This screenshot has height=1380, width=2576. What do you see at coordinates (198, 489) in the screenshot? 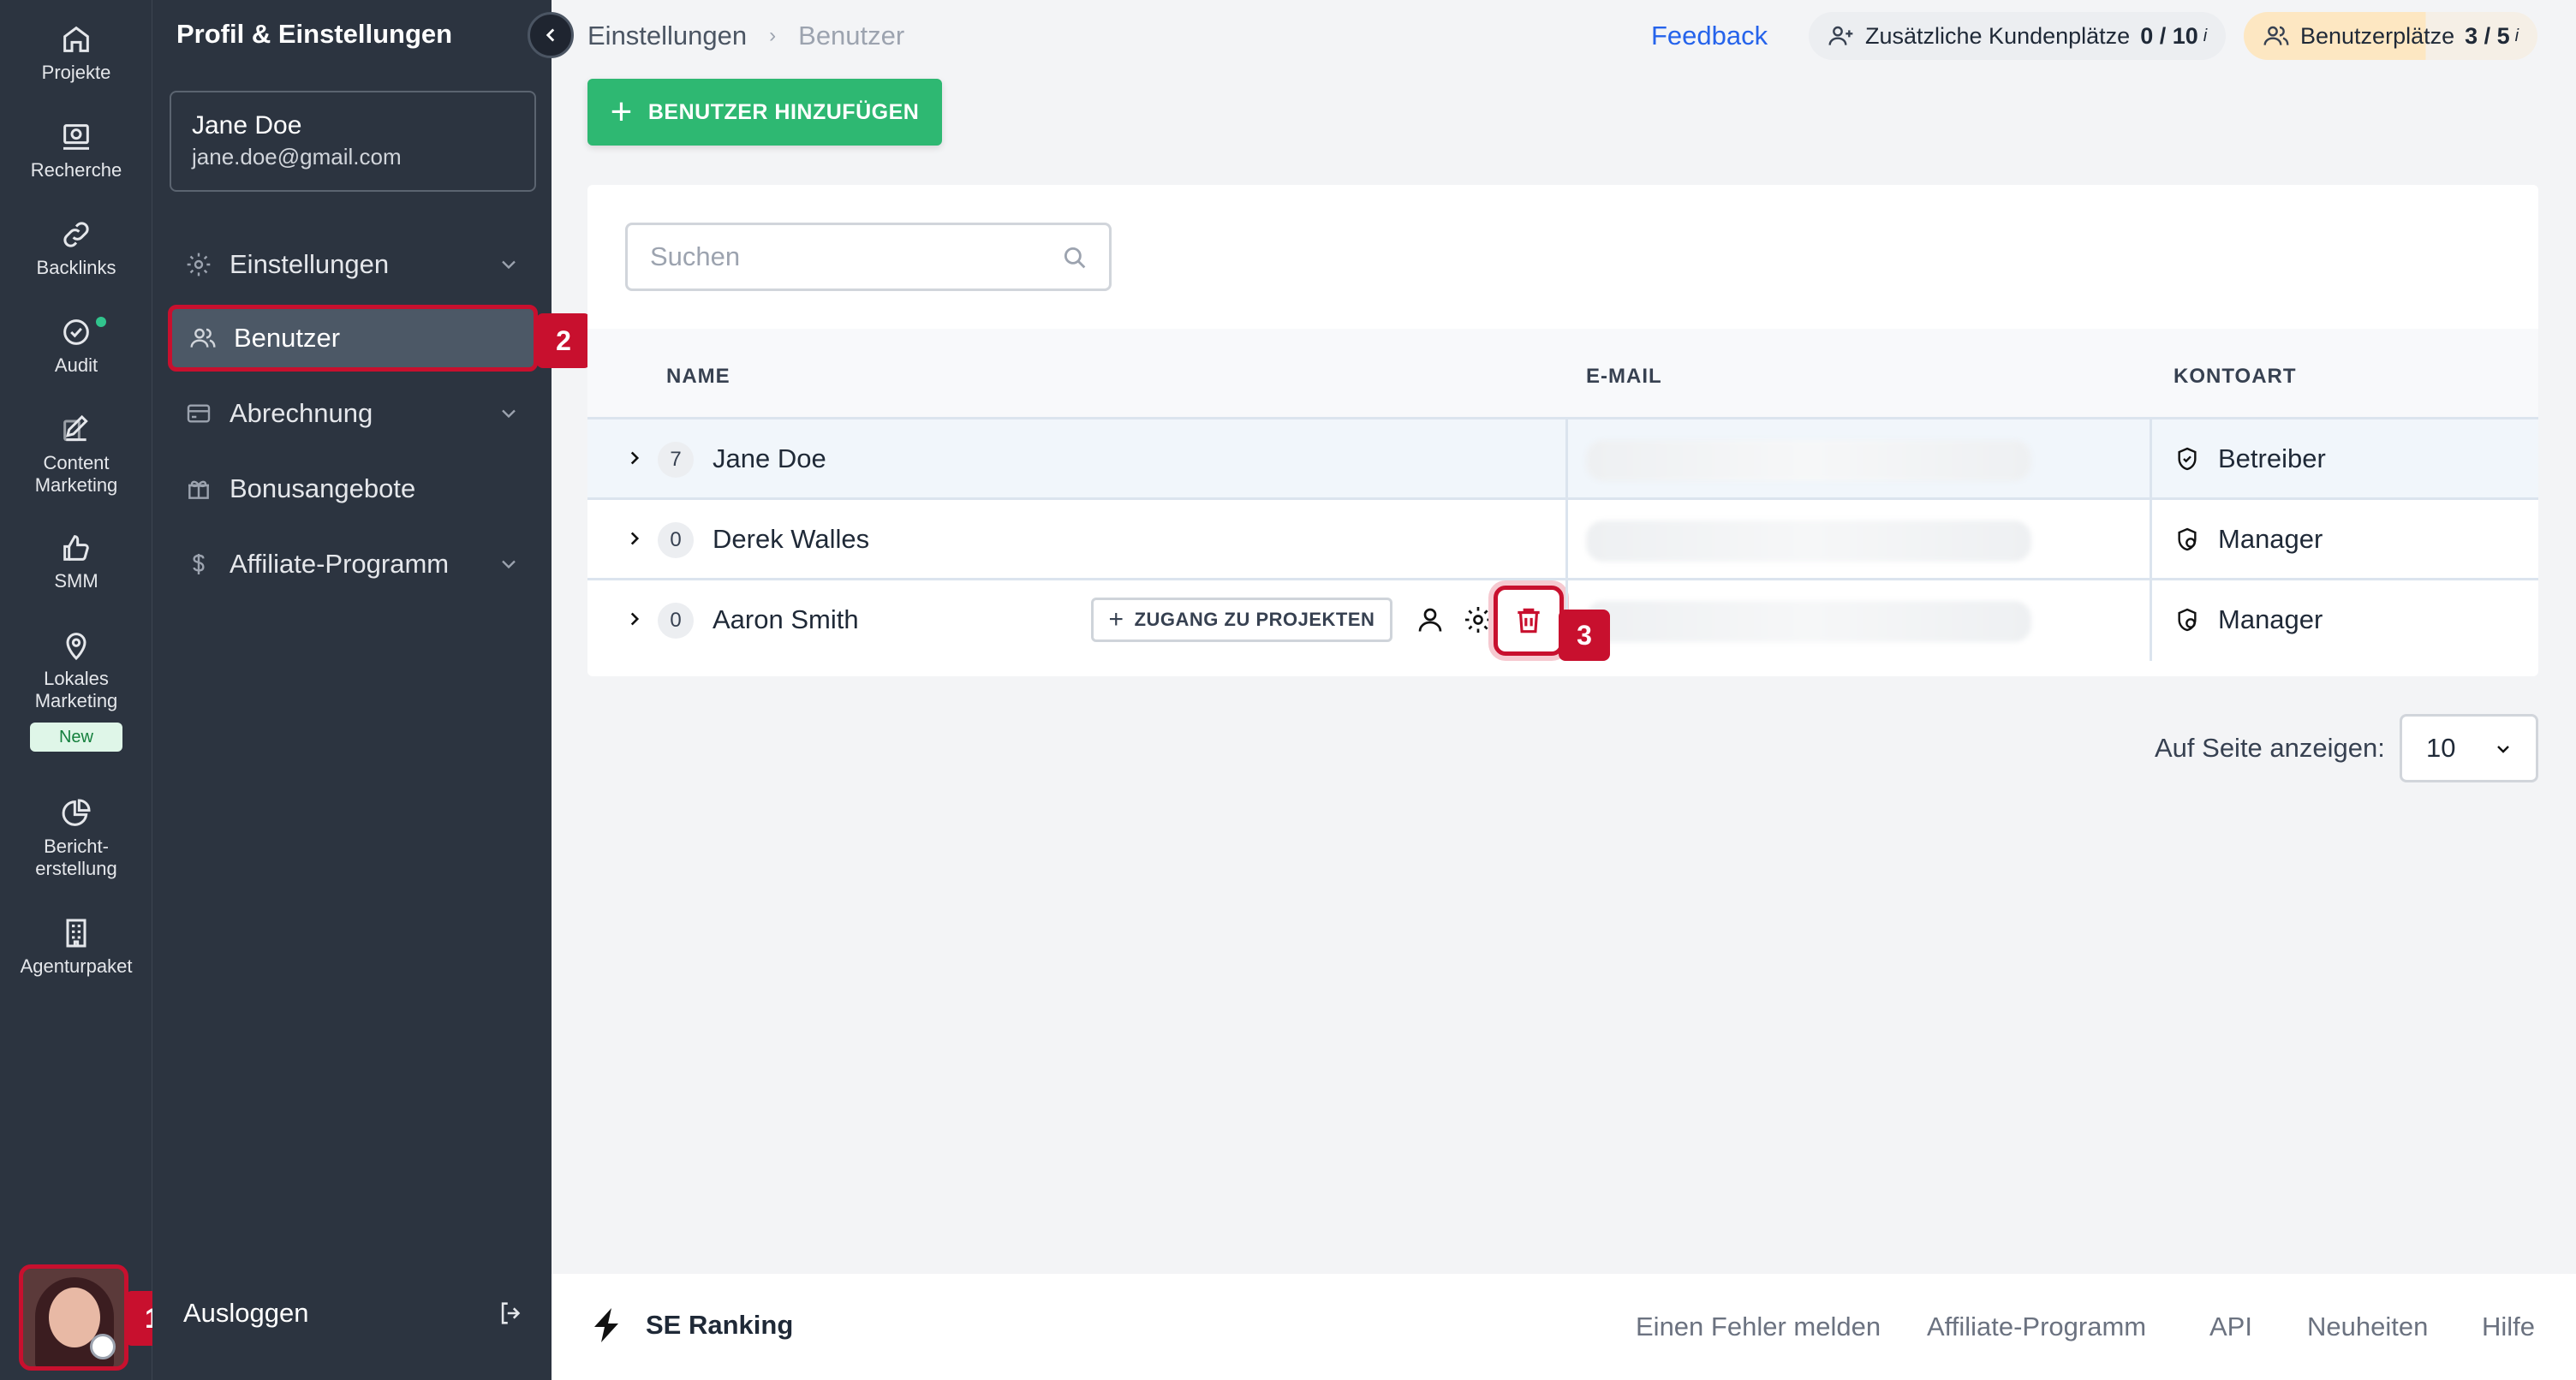
I see `gift-icon` at bounding box center [198, 489].